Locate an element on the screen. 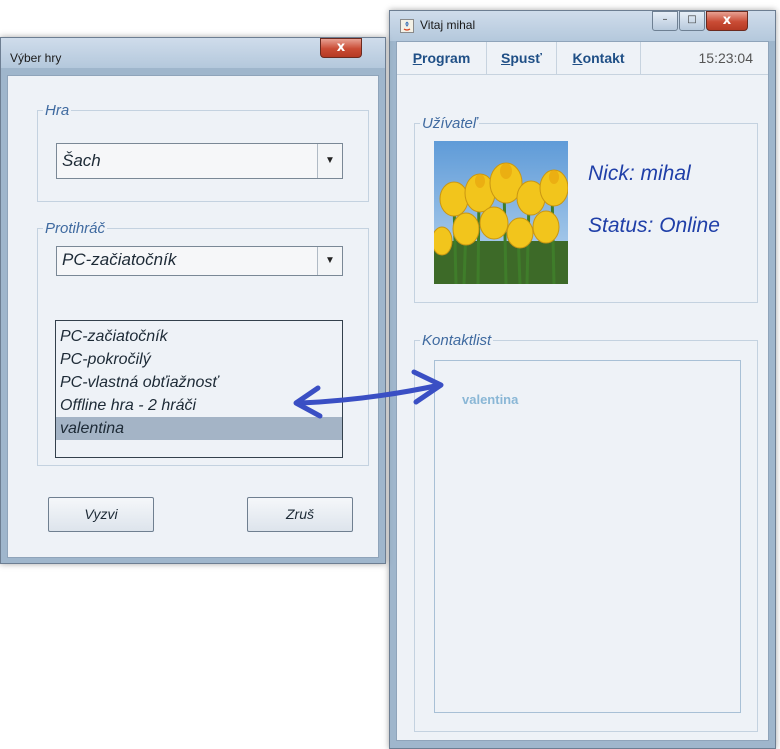 The image size is (780, 749). dropdown-option-highlighted: valentina is located at coordinates (199, 428).